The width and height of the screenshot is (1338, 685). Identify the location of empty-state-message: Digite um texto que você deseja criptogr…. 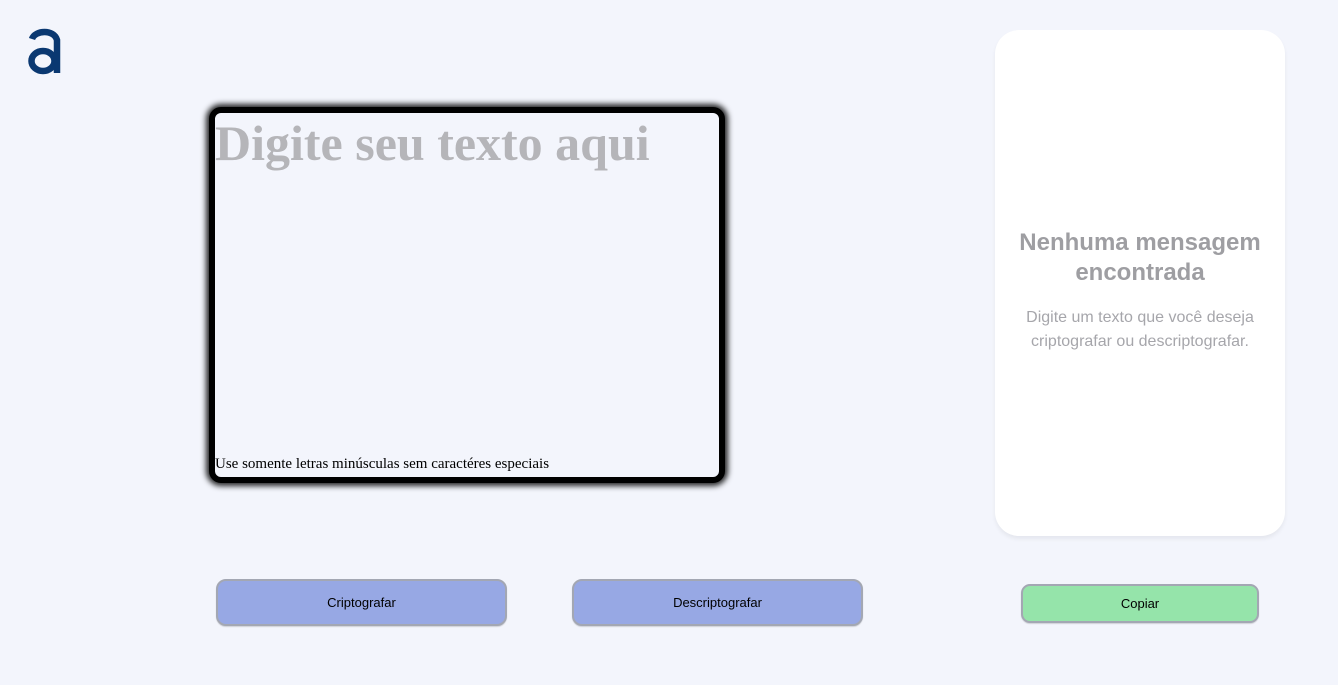
(1140, 329).